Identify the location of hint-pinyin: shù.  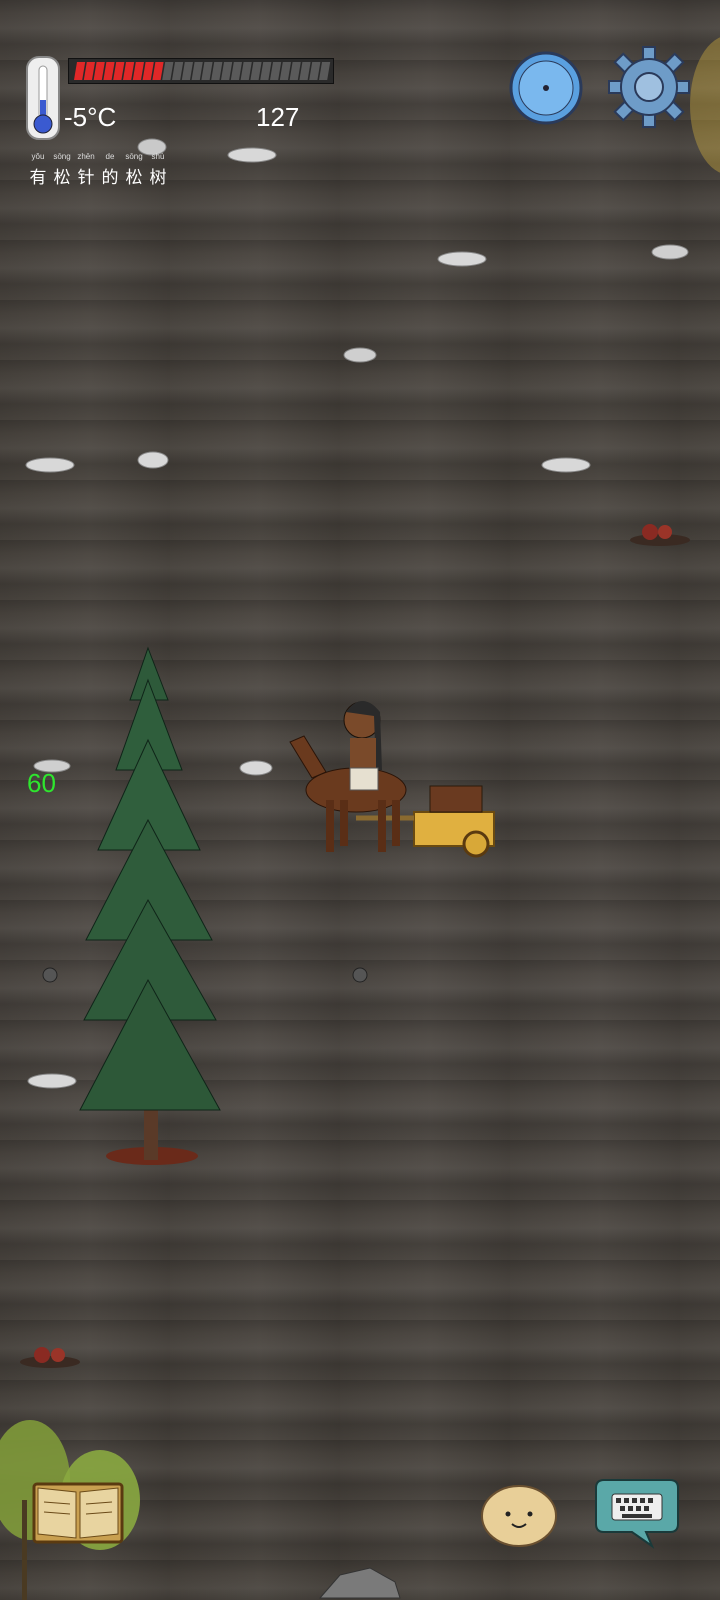
(158, 156).